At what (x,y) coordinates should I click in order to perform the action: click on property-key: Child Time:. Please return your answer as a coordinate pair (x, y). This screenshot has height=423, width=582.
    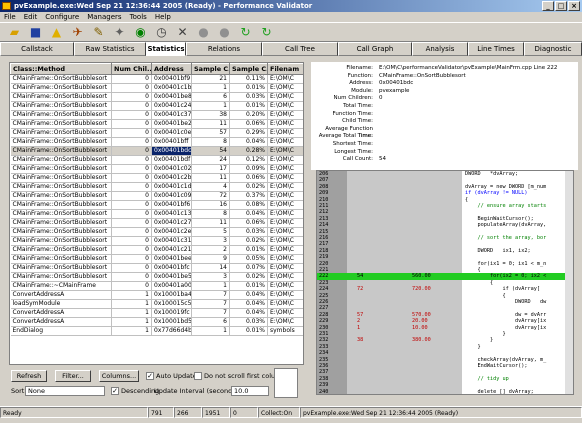
    Looking at the image, I should click on (357, 121).